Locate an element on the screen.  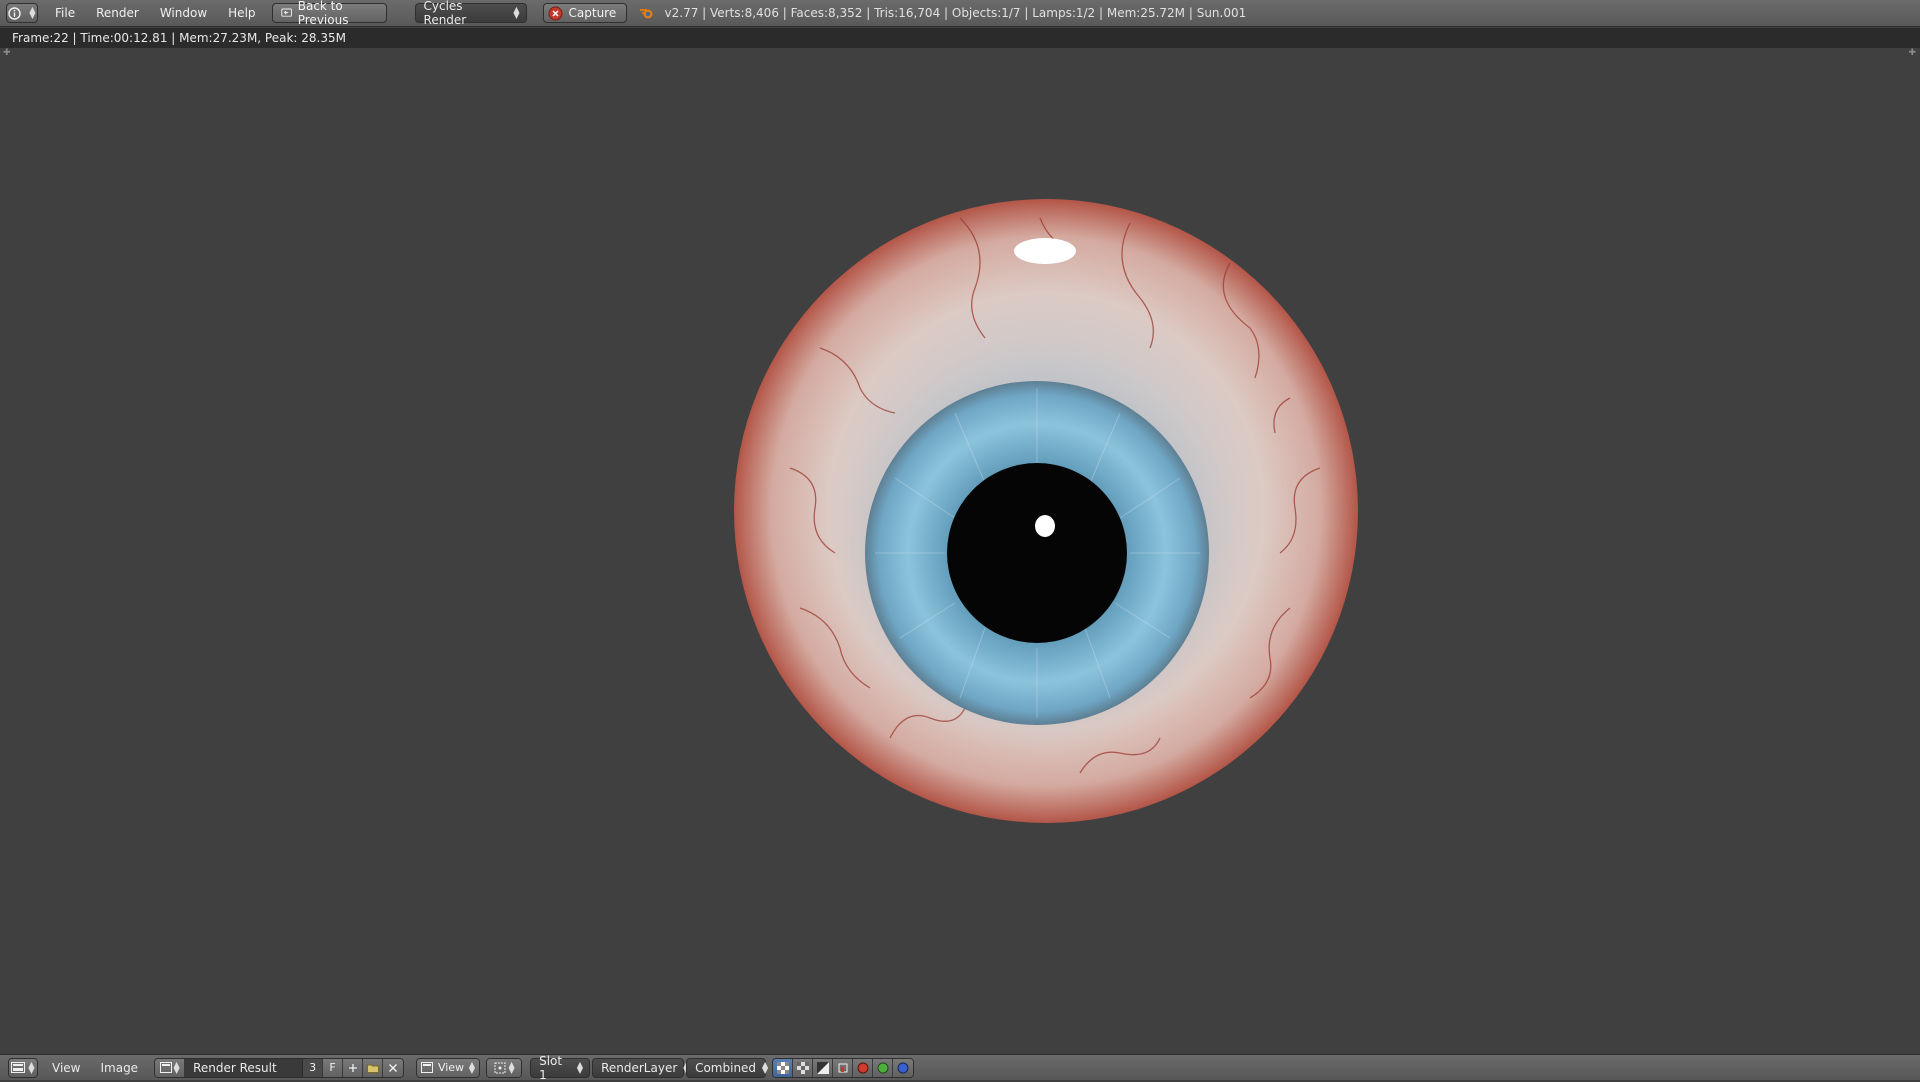
back-to-previous-label: Back to Previous is located at coordinates (323, 13).